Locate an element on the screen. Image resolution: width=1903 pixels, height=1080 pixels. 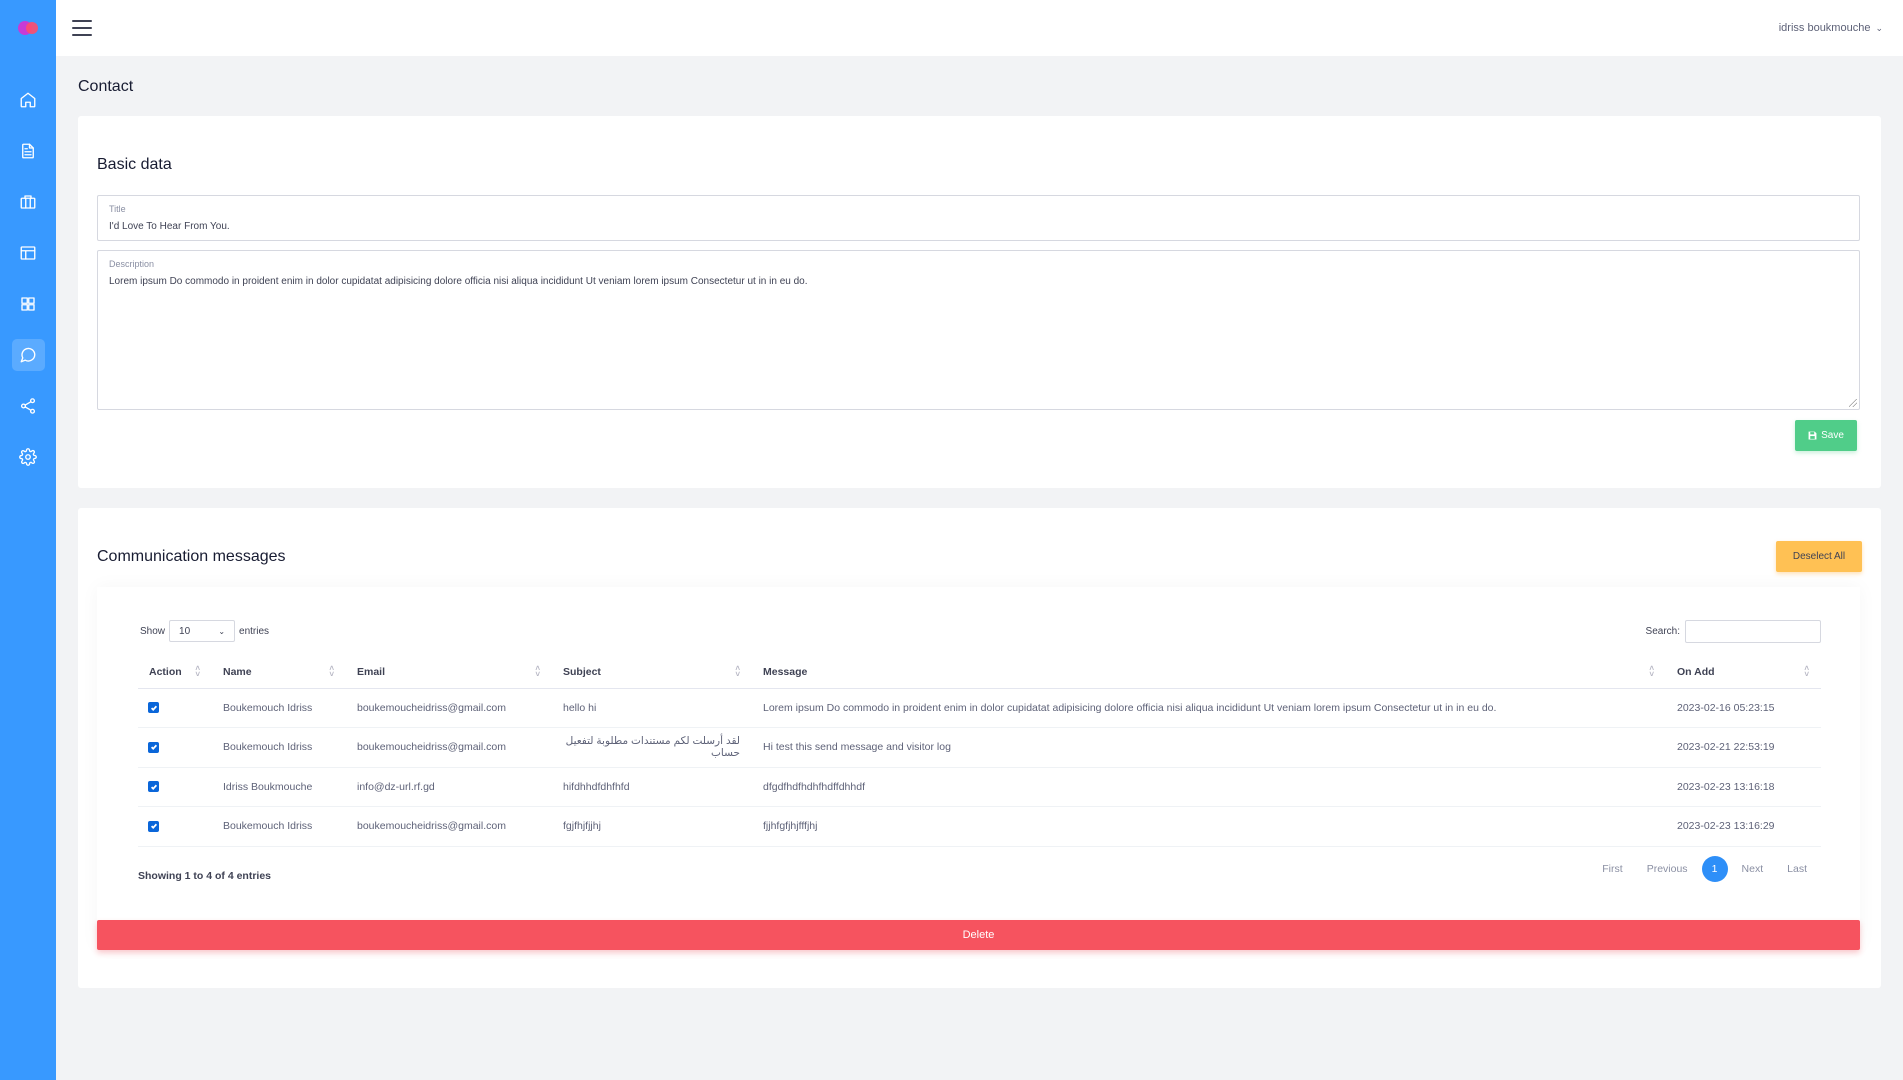
sidebar-item-layout is located at coordinates (28, 253).